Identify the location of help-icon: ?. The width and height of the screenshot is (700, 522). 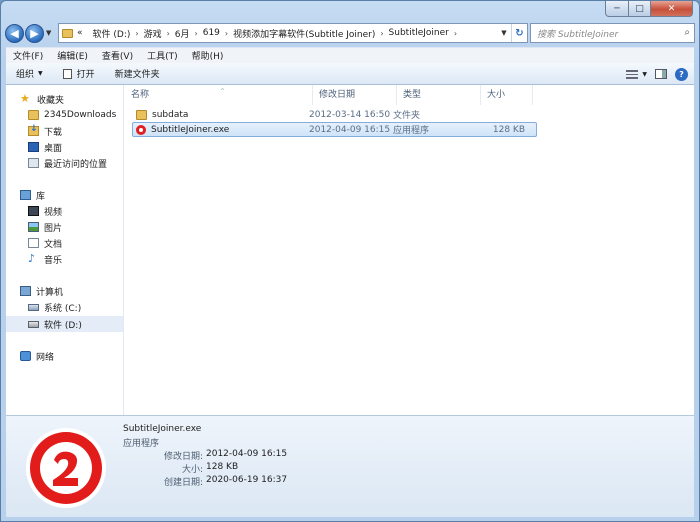
(681, 74).